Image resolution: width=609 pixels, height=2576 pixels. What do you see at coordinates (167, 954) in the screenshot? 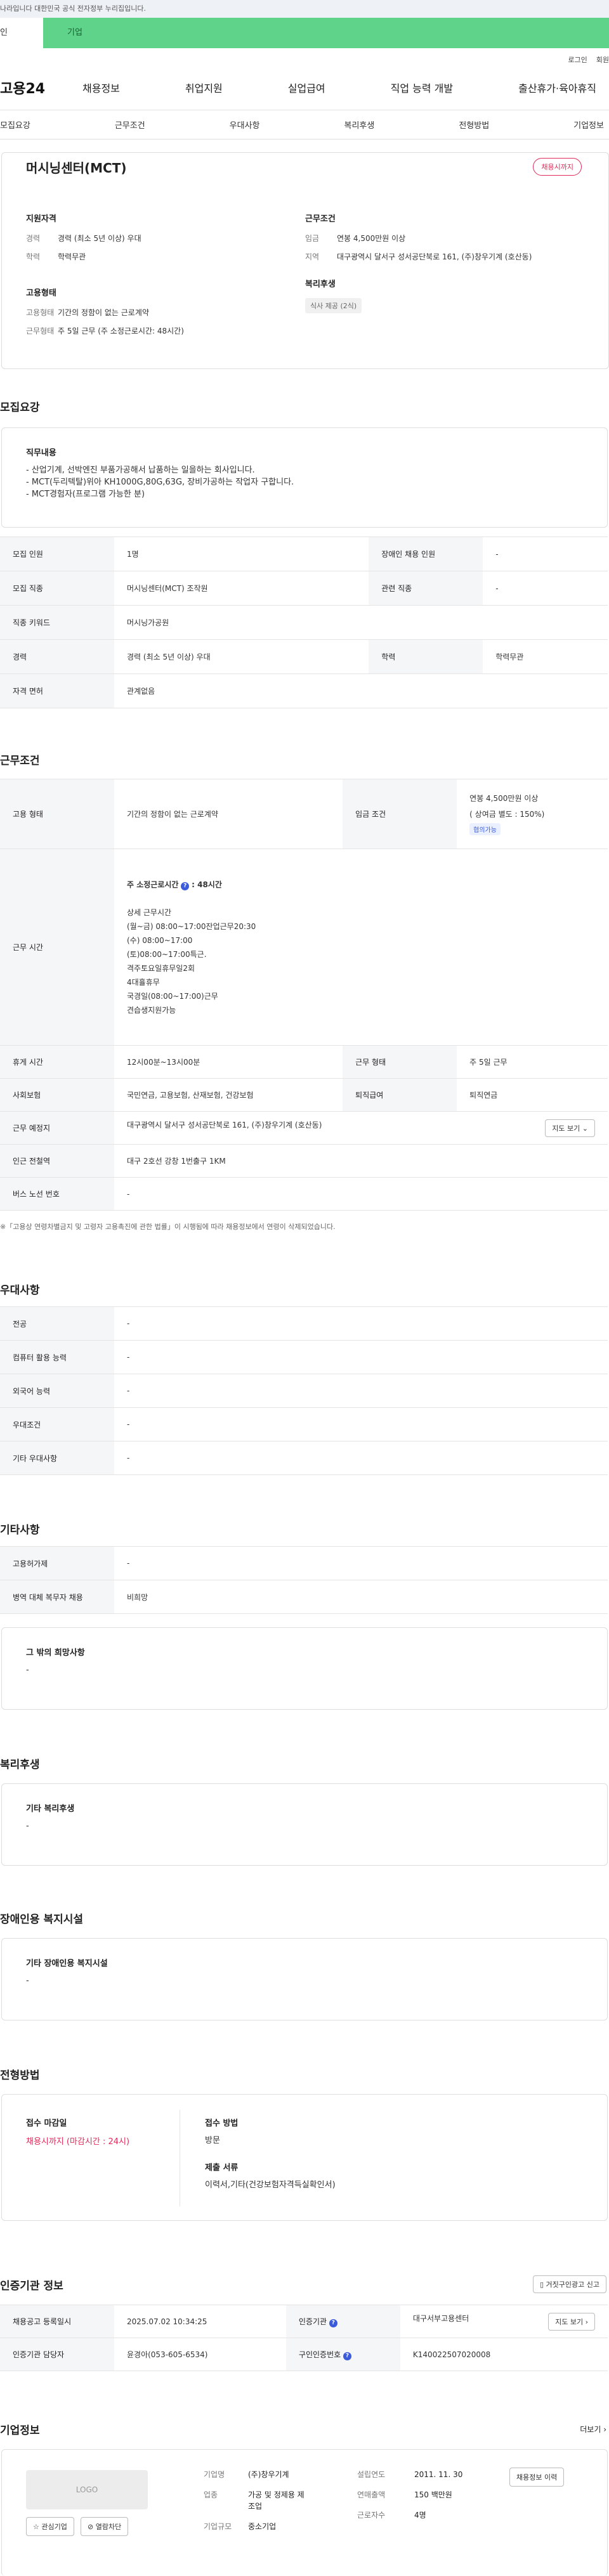
I see `hours-line: (토)08:00~17:00특근.` at bounding box center [167, 954].